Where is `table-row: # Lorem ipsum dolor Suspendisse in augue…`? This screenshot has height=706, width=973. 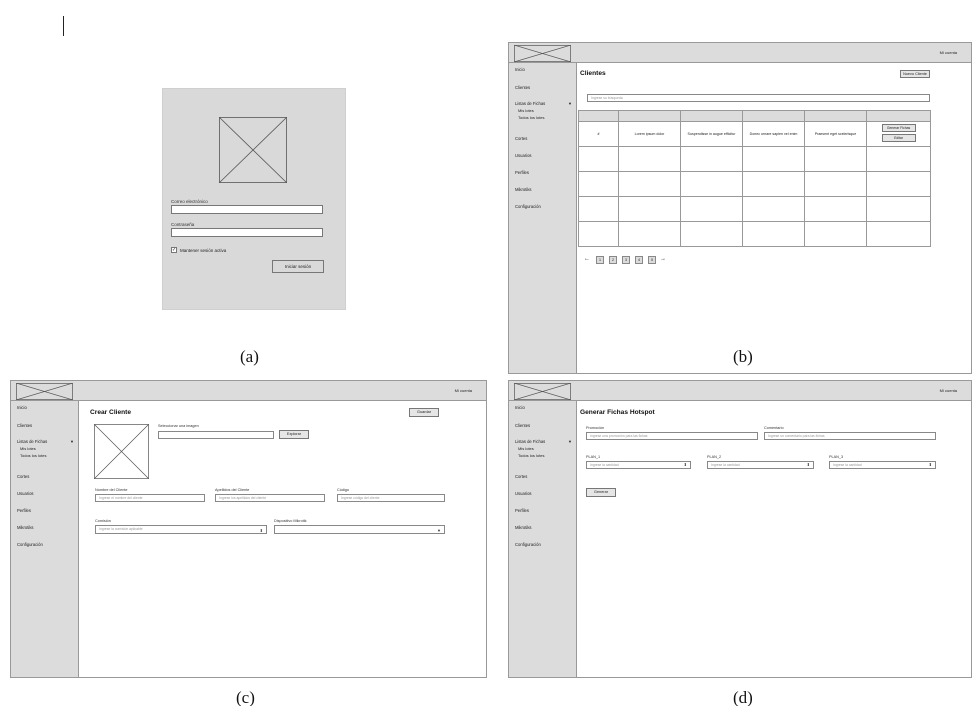
table-row: # Lorem ipsum dolor Suspendisse in augue… is located at coordinates (754, 134).